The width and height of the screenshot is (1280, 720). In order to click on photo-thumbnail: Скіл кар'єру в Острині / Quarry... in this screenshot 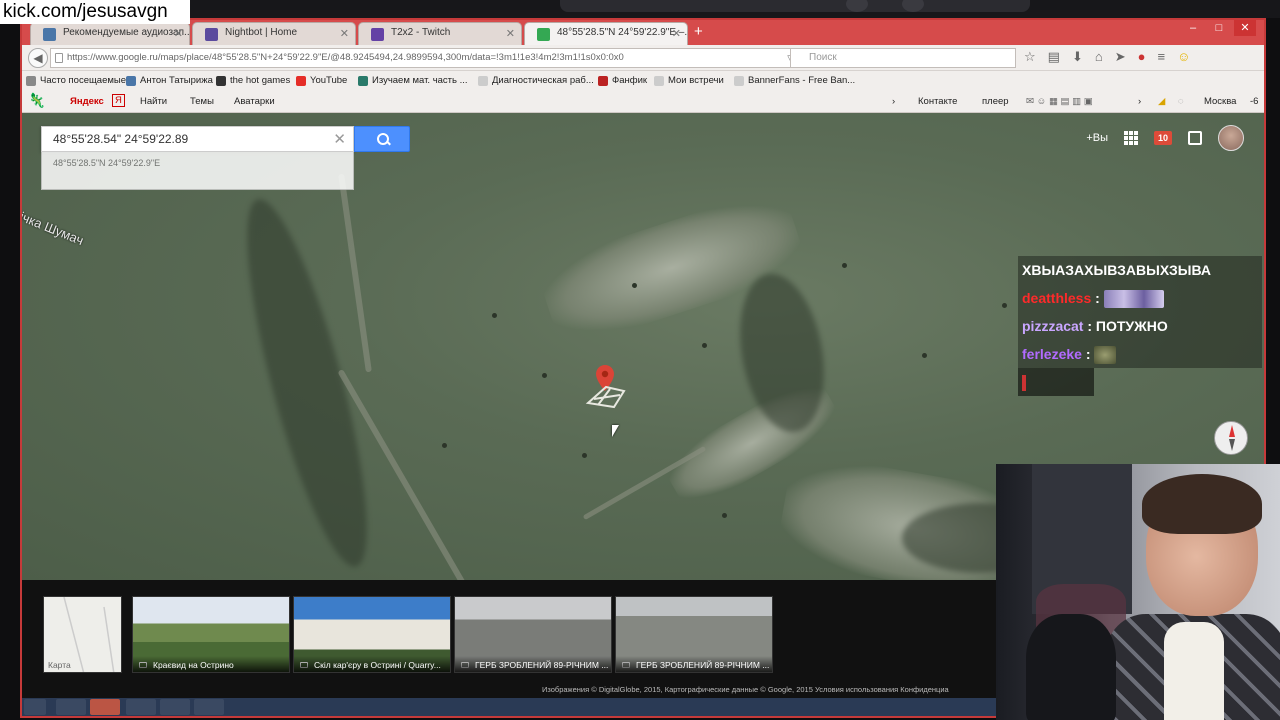, I will do `click(372, 634)`.